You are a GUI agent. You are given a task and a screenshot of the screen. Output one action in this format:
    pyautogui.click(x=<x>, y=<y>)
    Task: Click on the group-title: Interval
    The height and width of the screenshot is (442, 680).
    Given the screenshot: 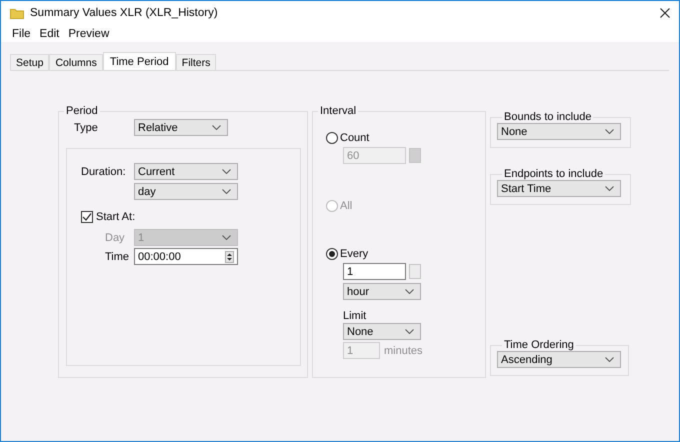 What is the action you would take?
    pyautogui.click(x=338, y=111)
    